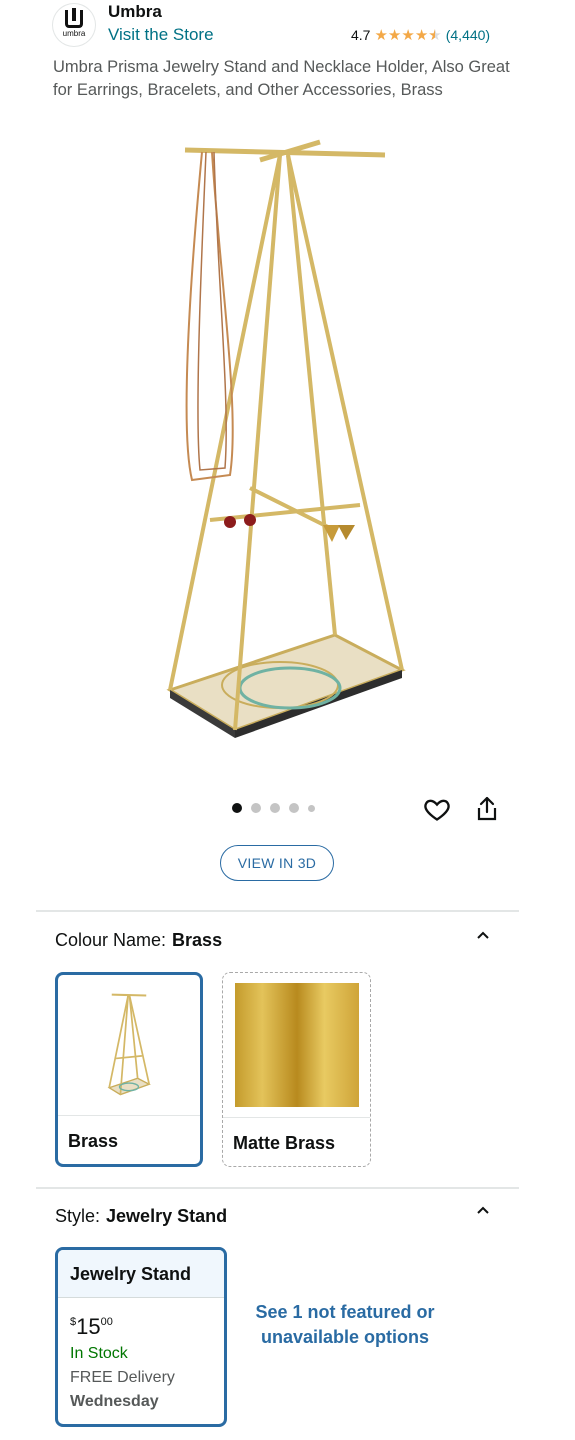 This screenshot has height=1440, width=575. What do you see at coordinates (74, 33) in the screenshot?
I see `logo-text: umbra` at bounding box center [74, 33].